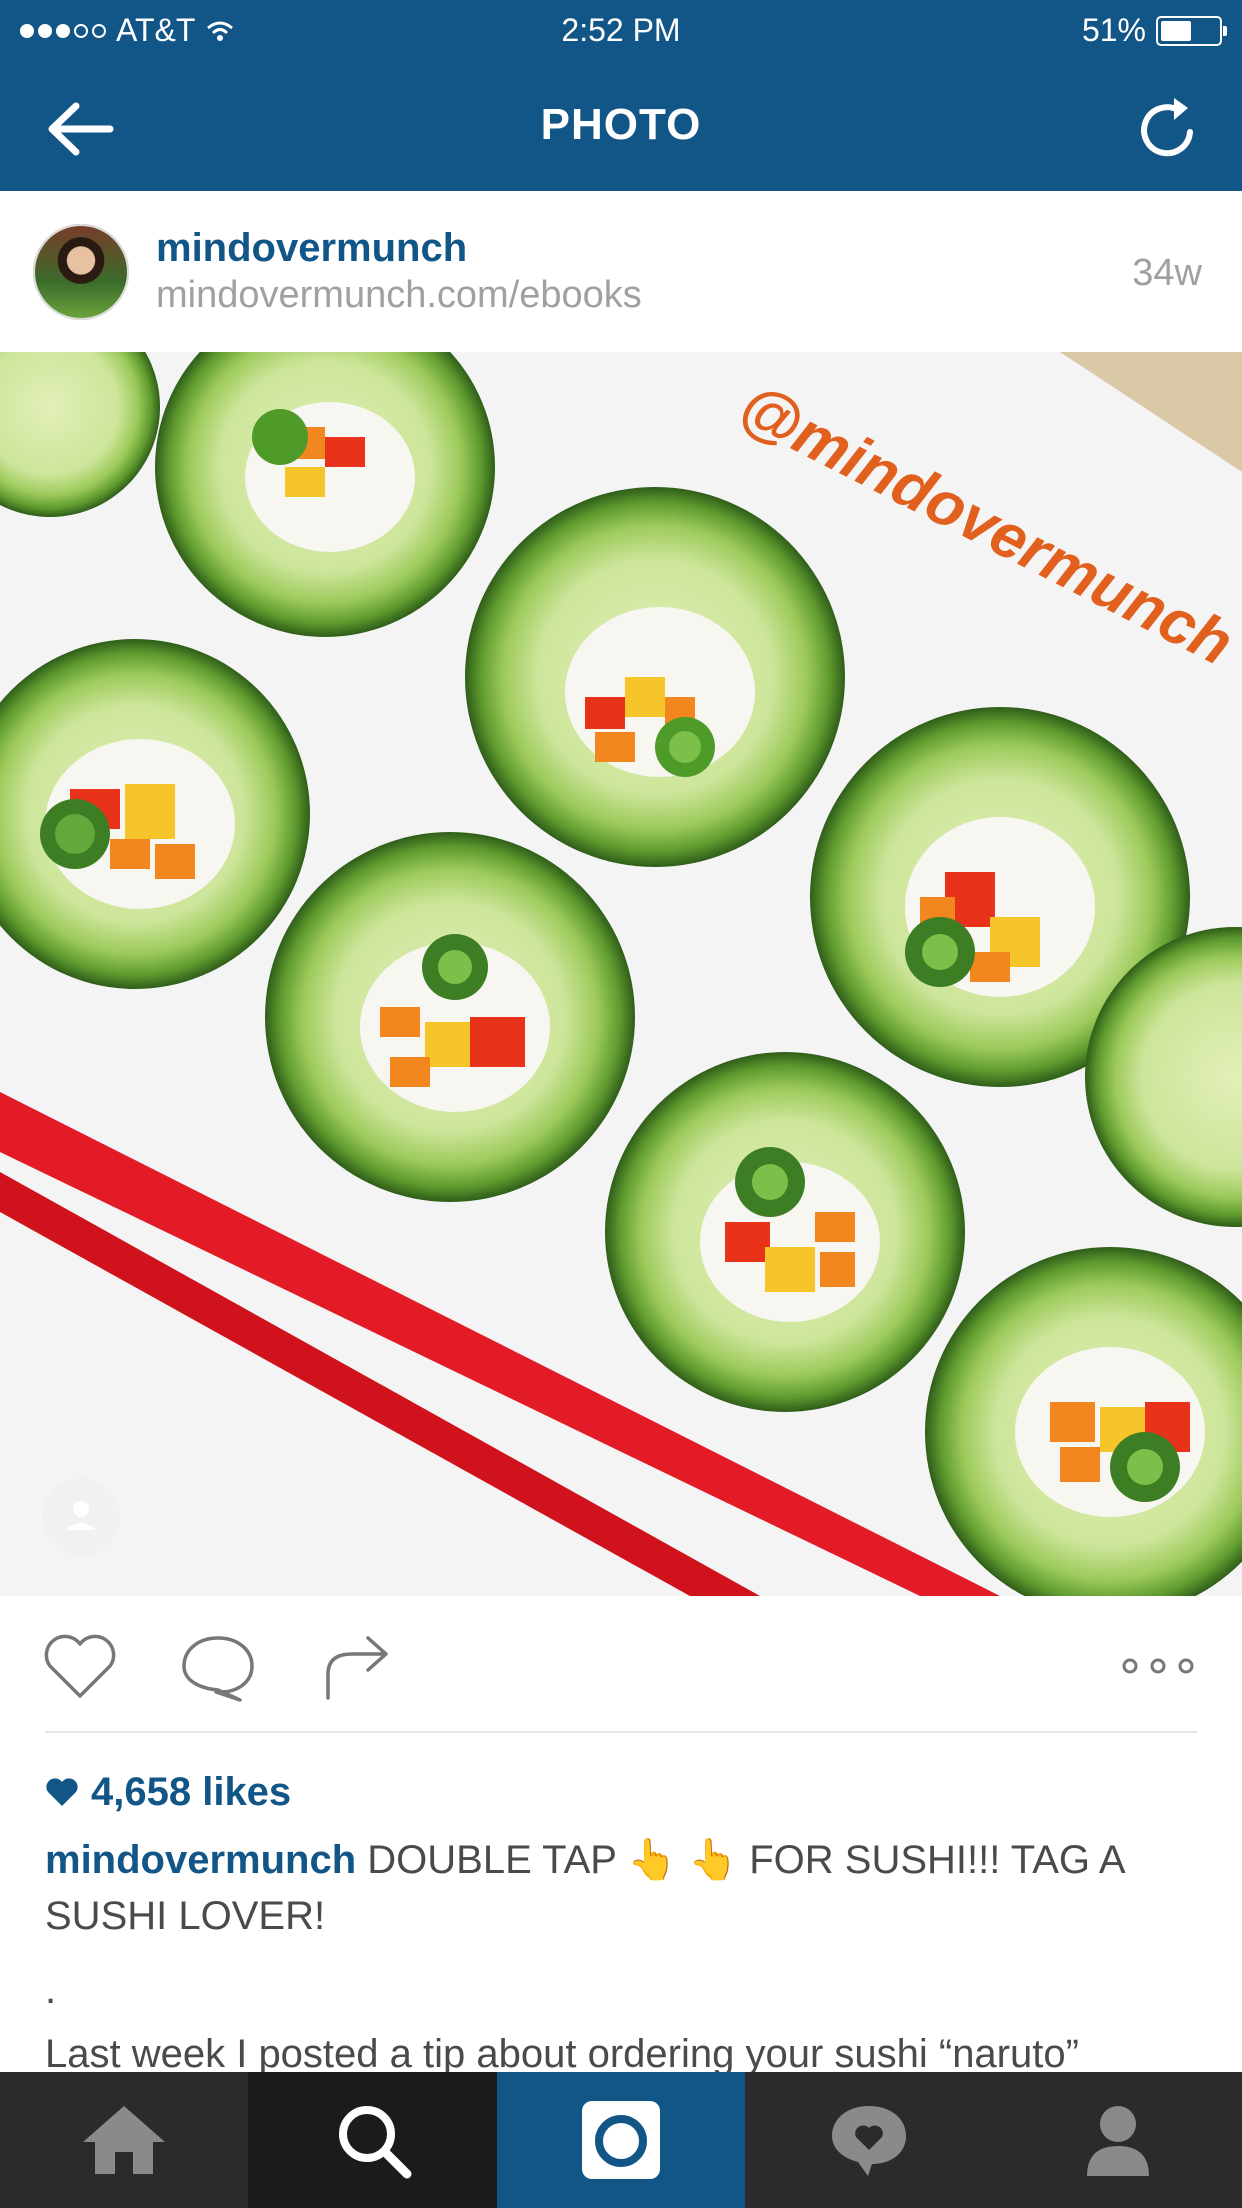 The image size is (1242, 2208). I want to click on post-header, so click(621, 272).